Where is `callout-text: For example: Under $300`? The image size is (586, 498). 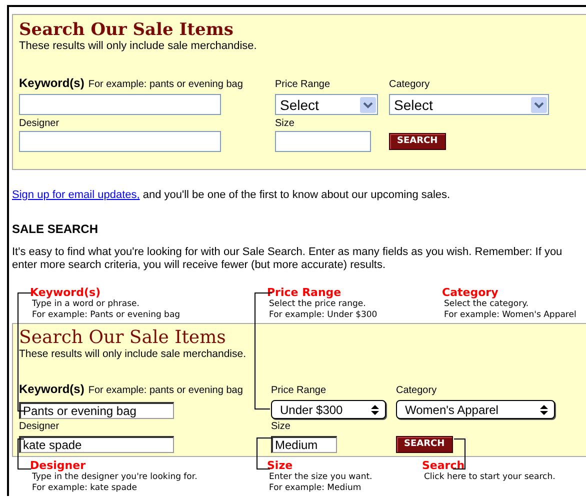 callout-text: For example: Under $300 is located at coordinates (323, 315).